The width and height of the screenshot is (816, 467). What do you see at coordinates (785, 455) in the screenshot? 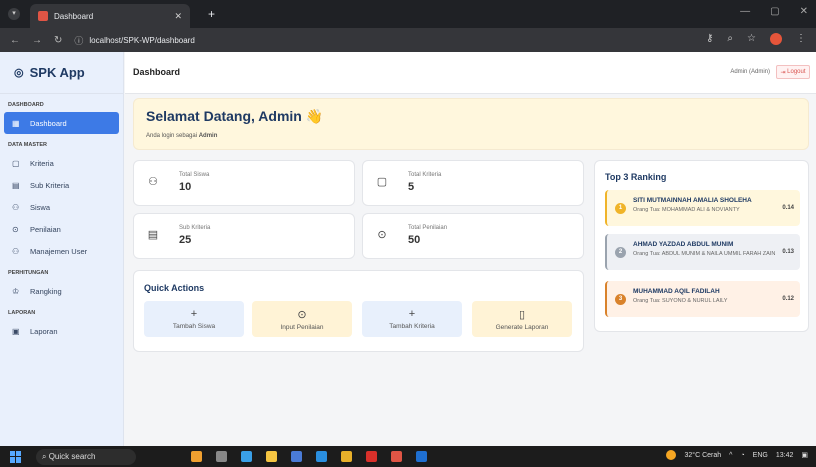
I see `clock: 13:42` at bounding box center [785, 455].